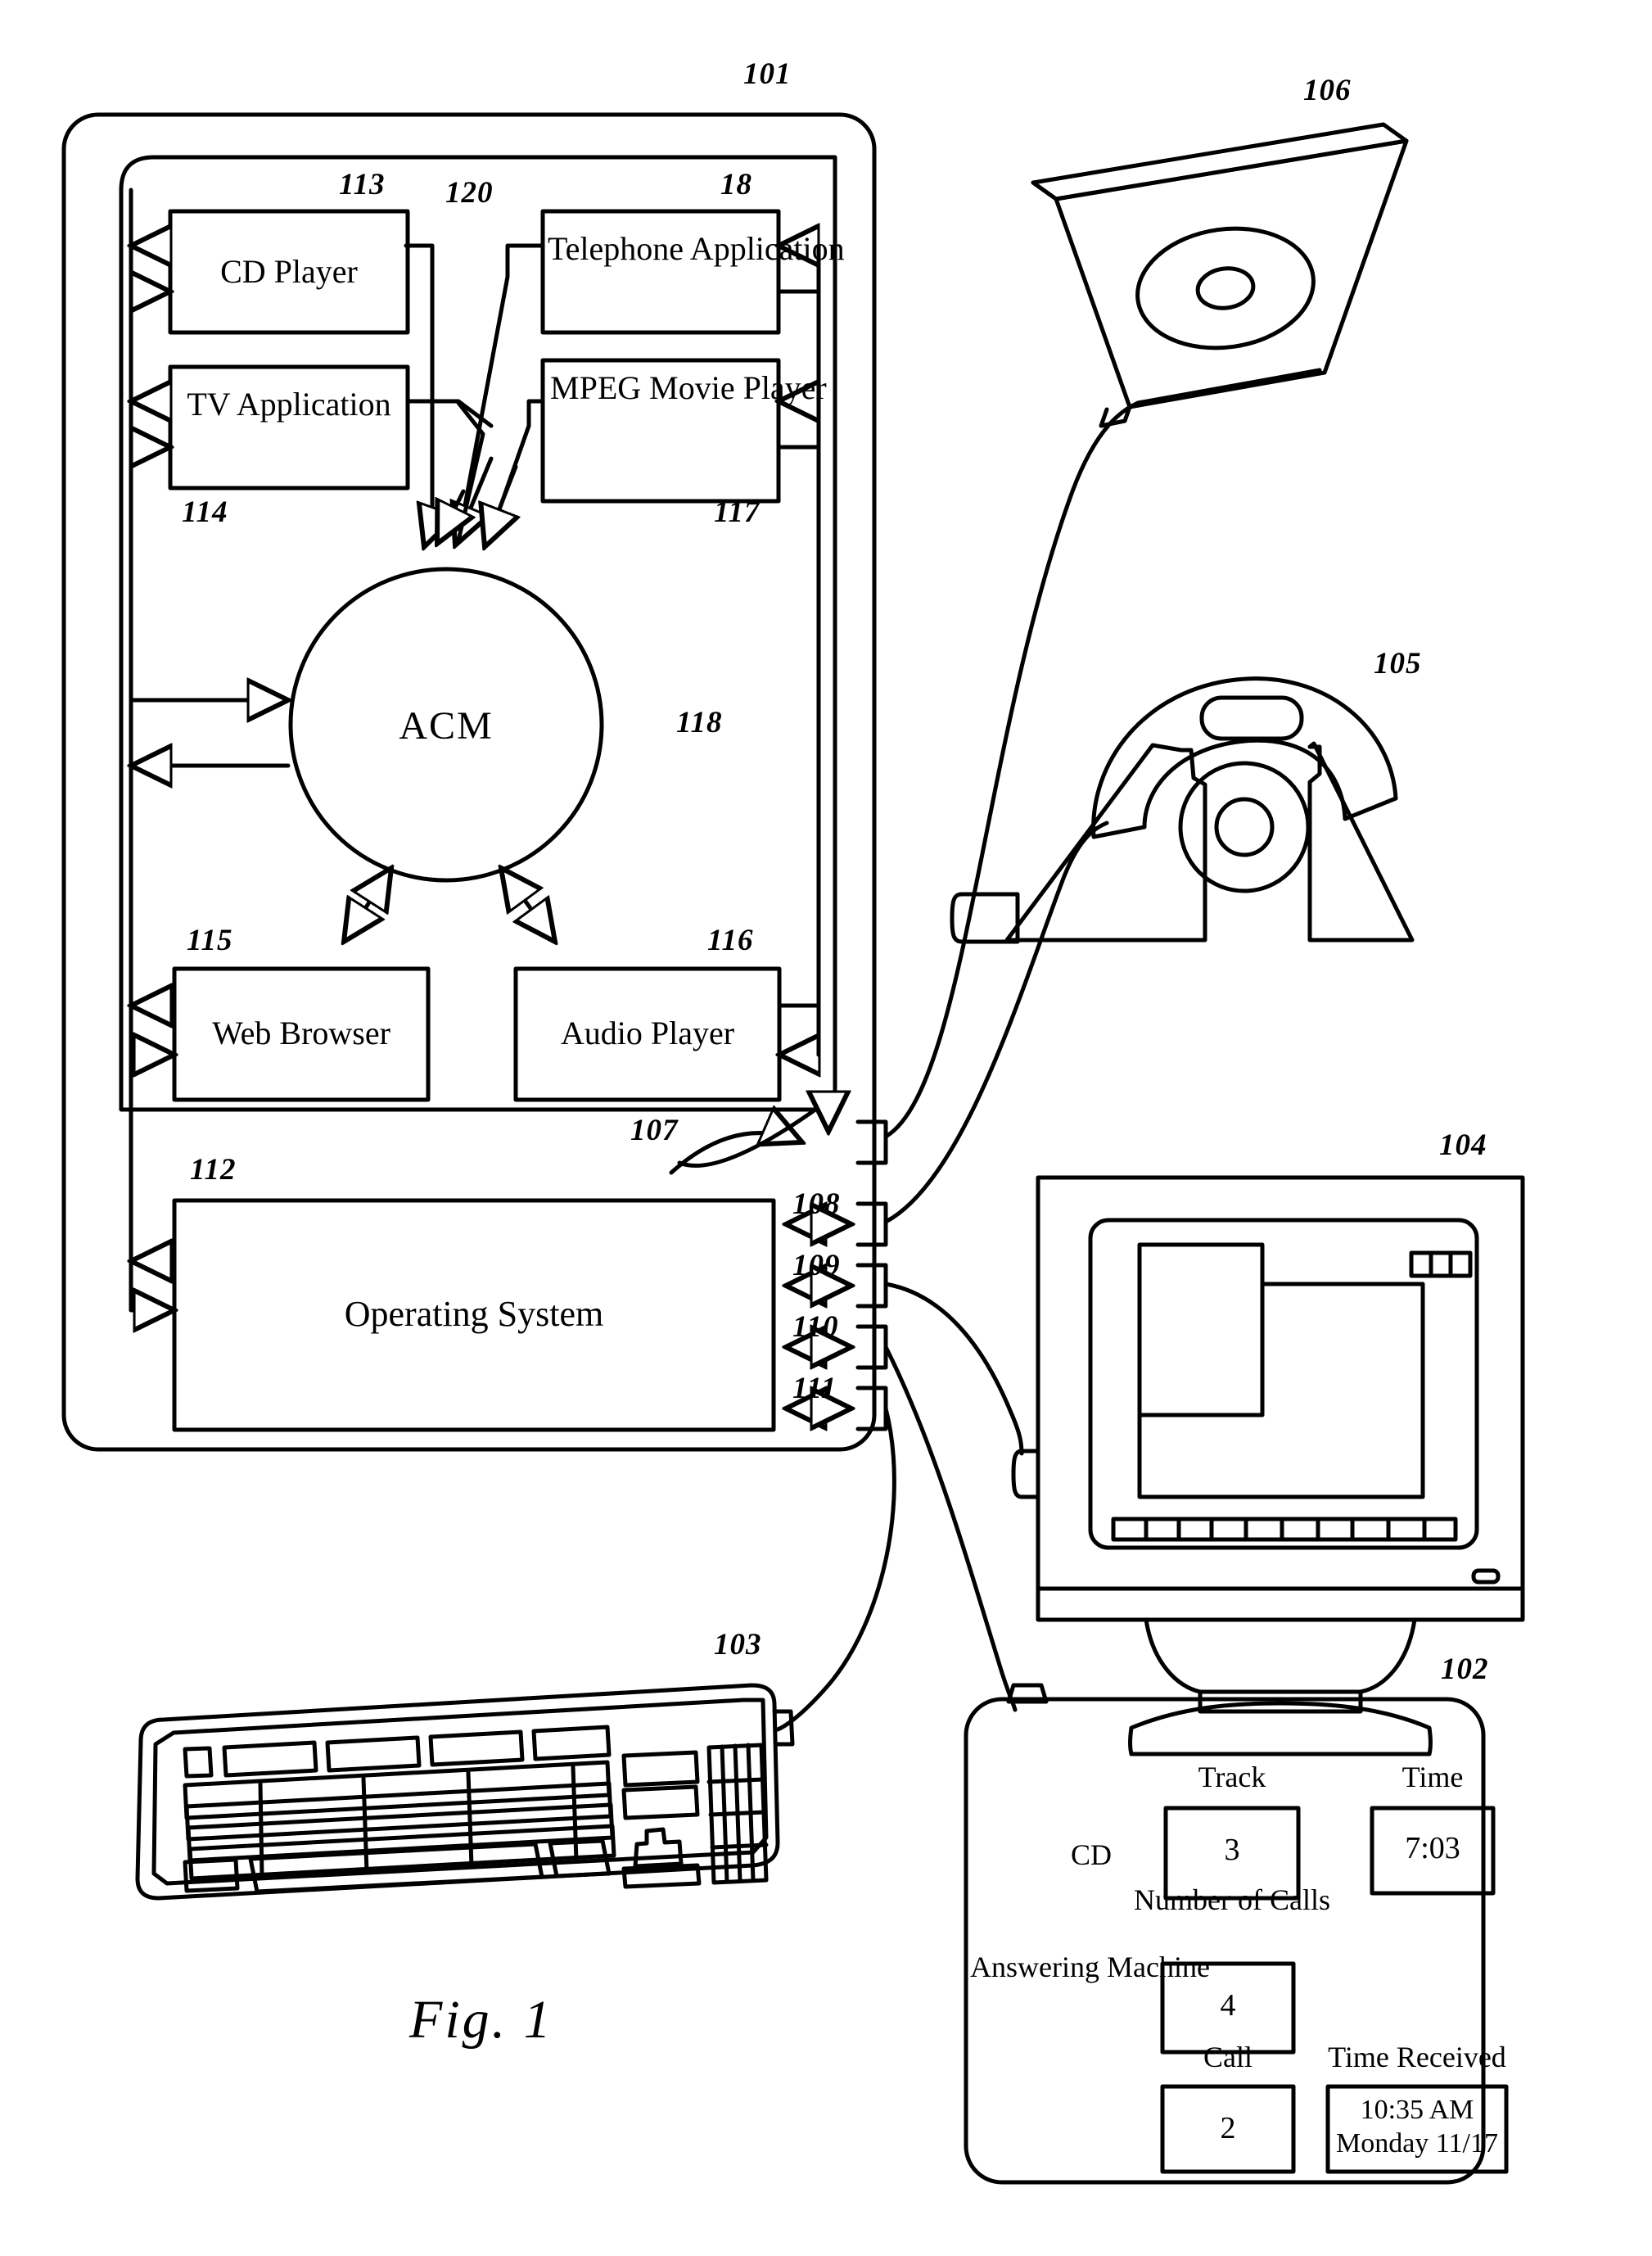  What do you see at coordinates (289, 271) in the screenshot?
I see `cd-player-label: CD Player` at bounding box center [289, 271].